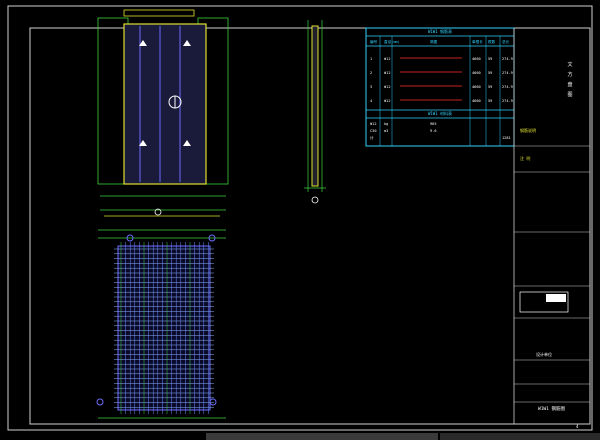  What do you see at coordinates (551, 228) in the screenshot?
I see `title-block: 文 方 盘 图 钢筋说明 注 明 设计单位 W1W1 钢筋图 4` at bounding box center [551, 228].